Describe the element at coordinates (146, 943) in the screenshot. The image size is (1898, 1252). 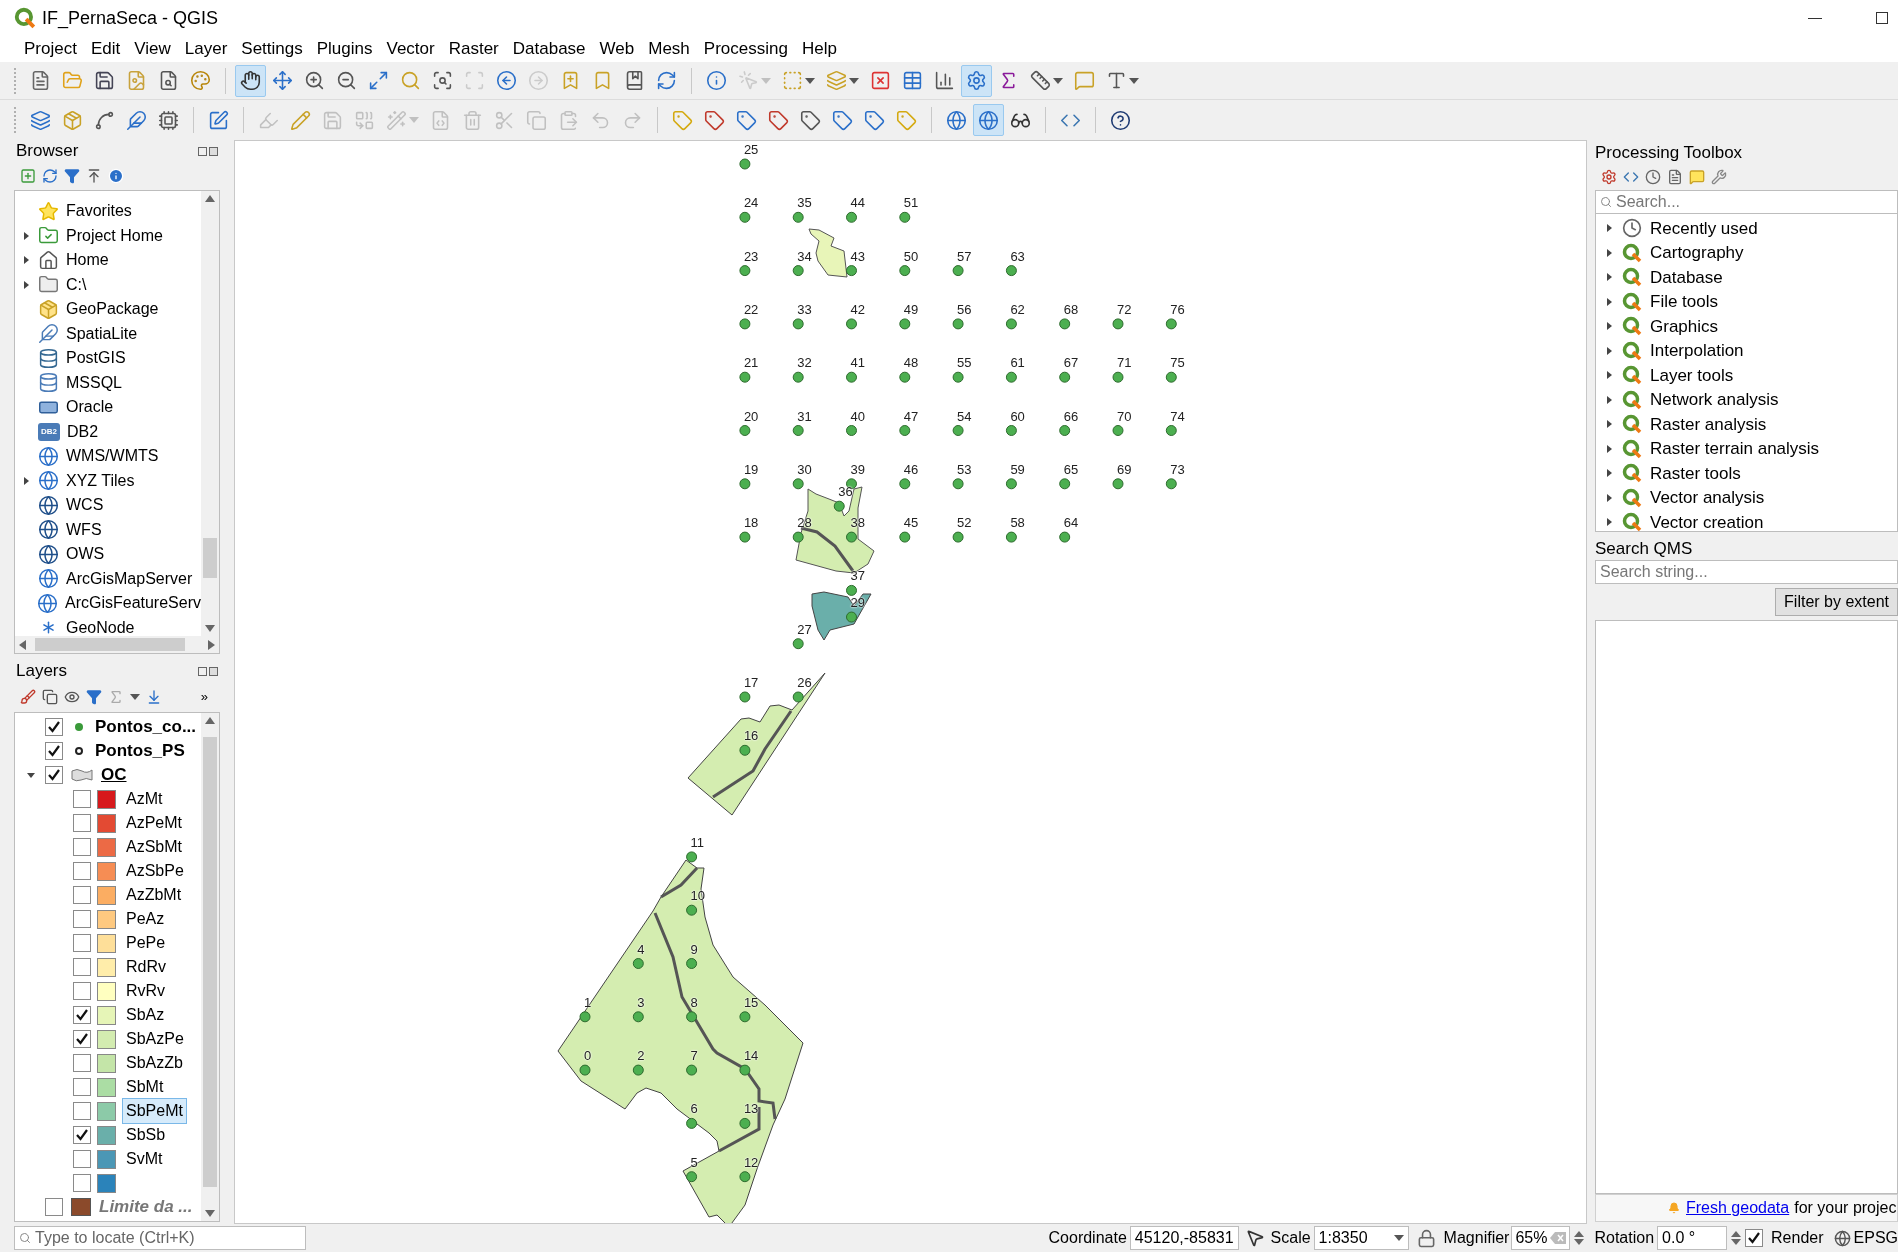
I see `class-label: PePe` at that location.